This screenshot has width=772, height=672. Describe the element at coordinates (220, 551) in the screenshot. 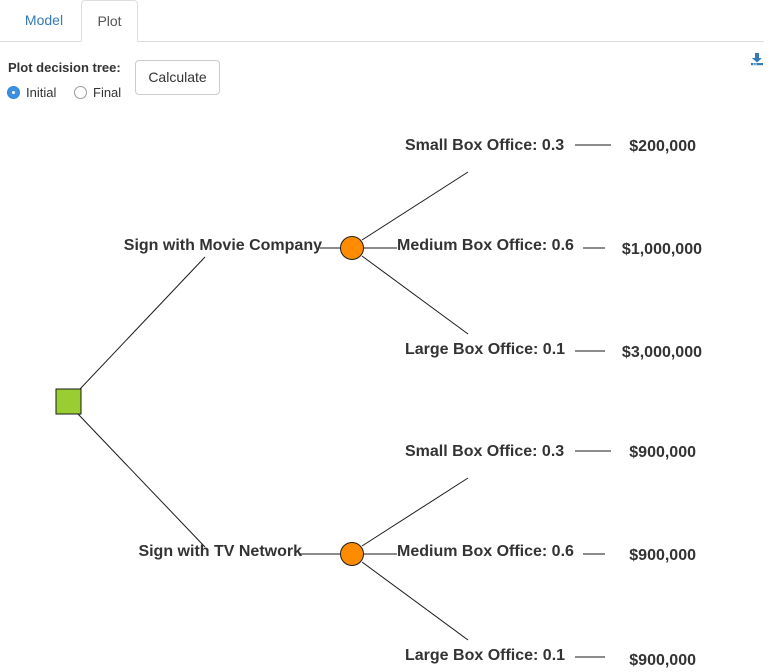

I see `branch-label: Sign with TV Network` at that location.